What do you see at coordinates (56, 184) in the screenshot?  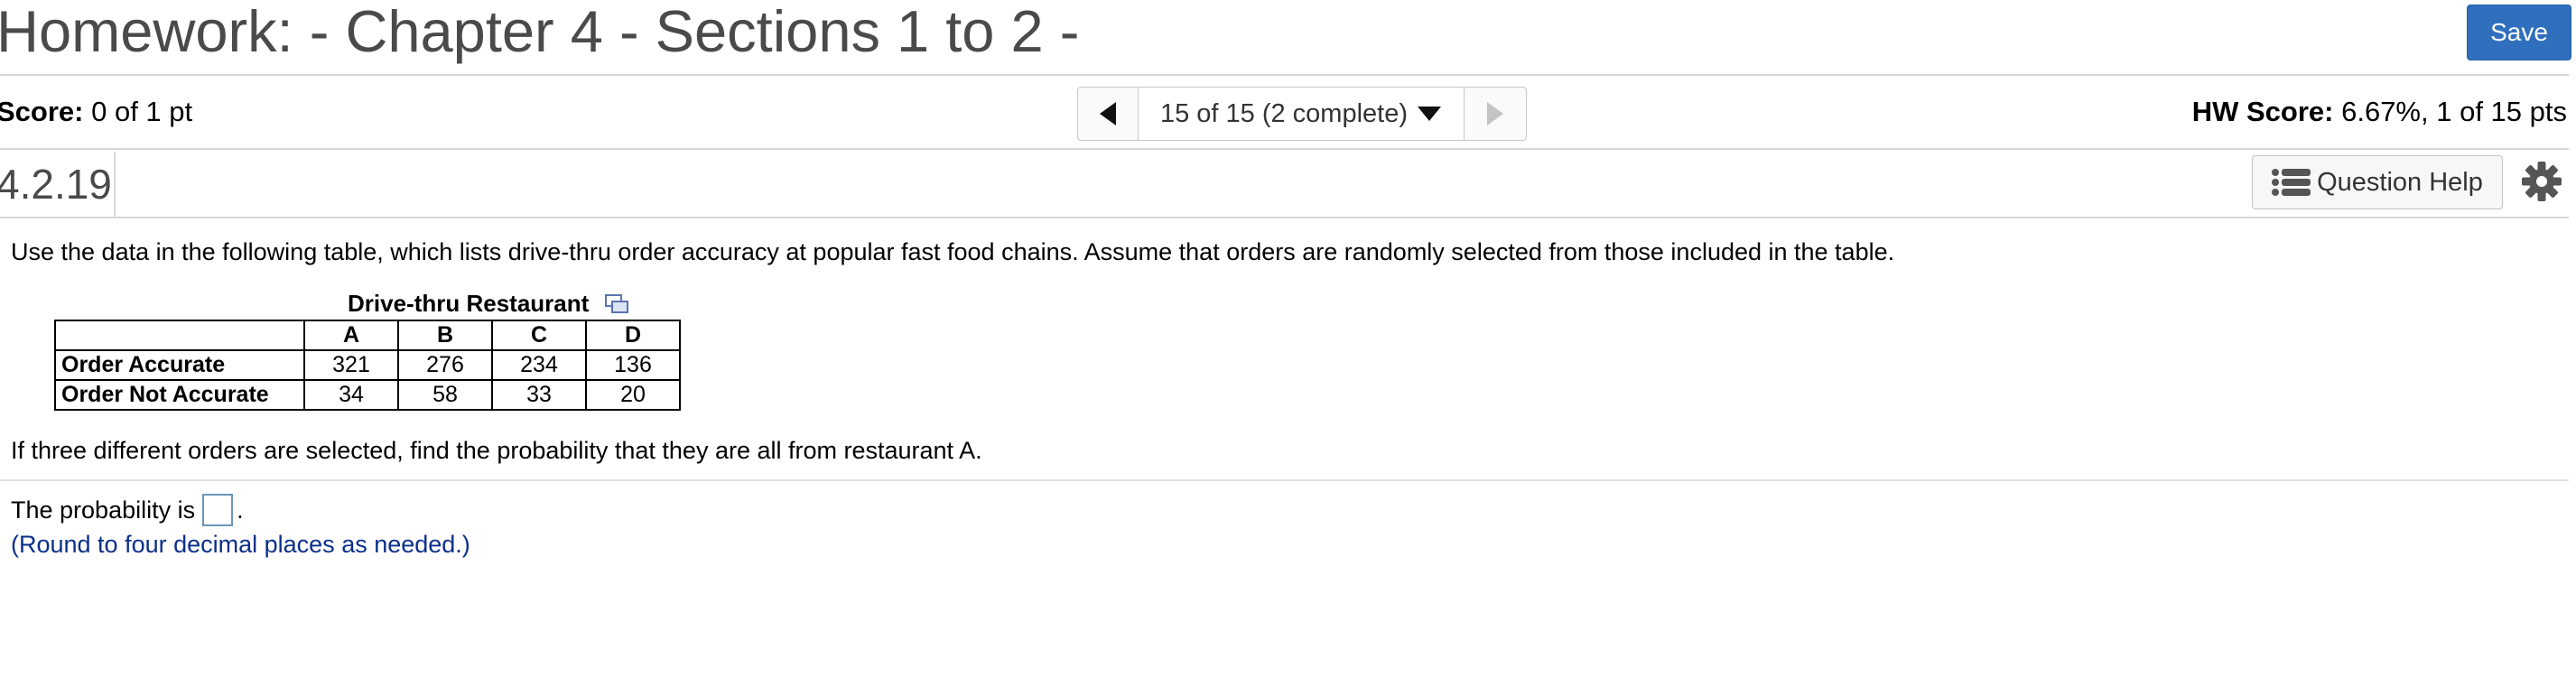 I see `question-id: 4.2.19` at bounding box center [56, 184].